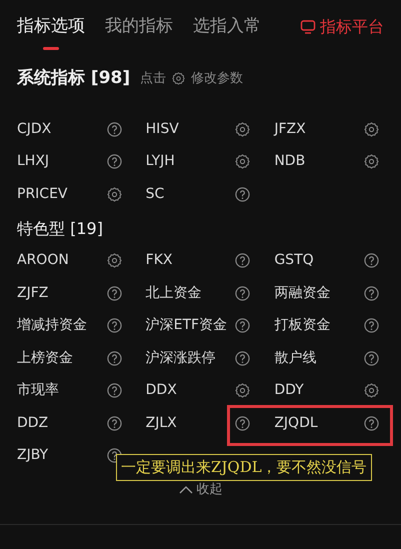  I want to click on tab: 我的指标, so click(139, 32).